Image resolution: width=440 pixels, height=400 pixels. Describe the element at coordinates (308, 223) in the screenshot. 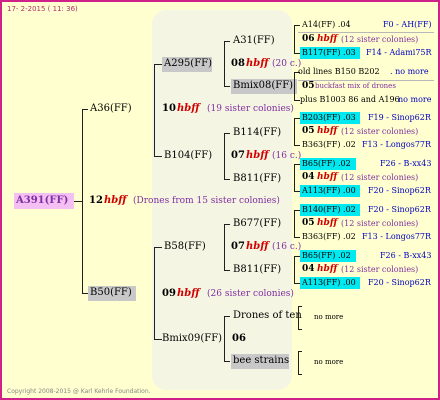

I see `b677-year: 05` at that location.